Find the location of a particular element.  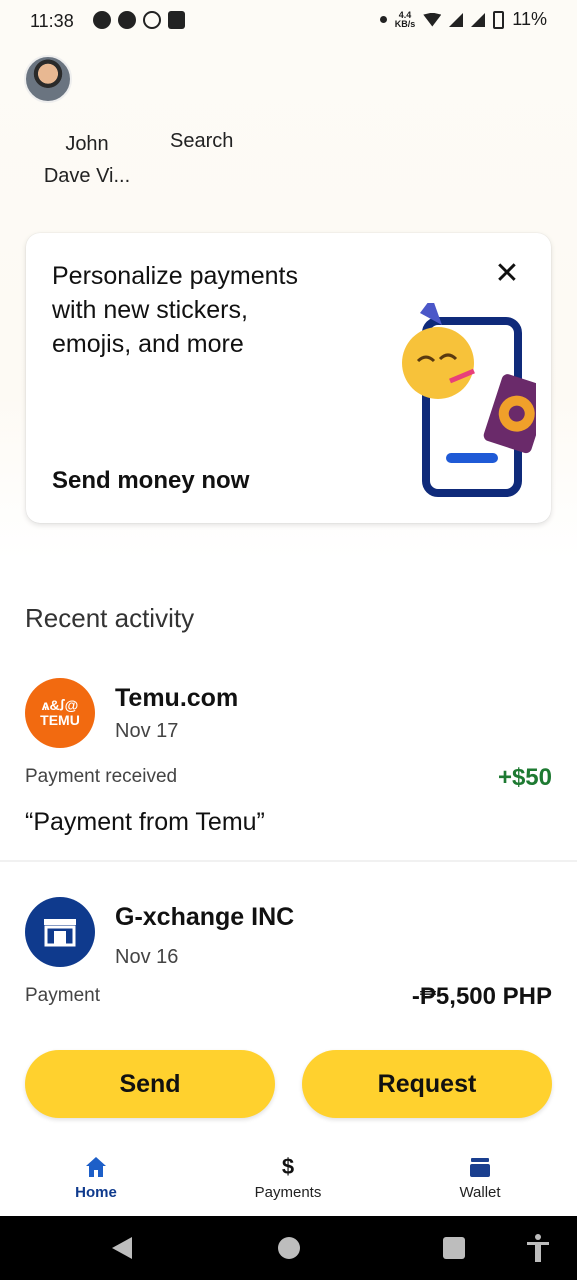

close-icon: ✕ is located at coordinates (507, 274).